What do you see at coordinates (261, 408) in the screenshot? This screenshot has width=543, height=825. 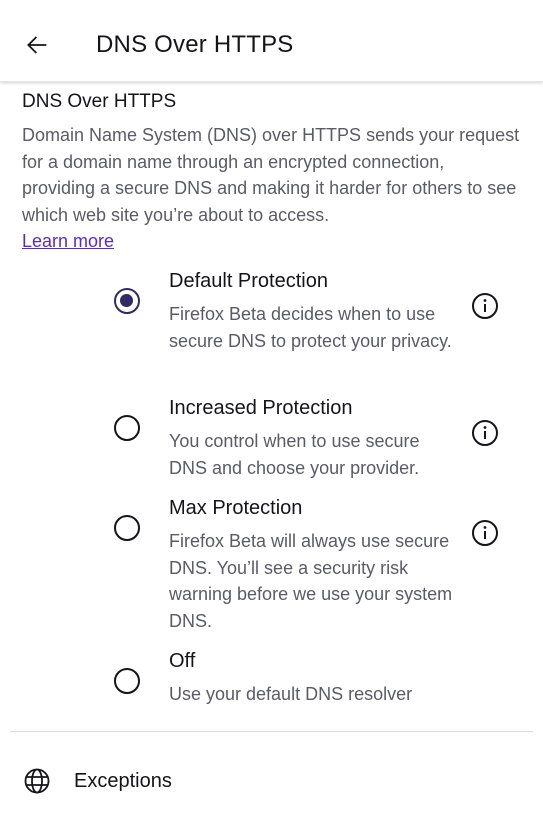 I see `option-title: Increased Protection` at bounding box center [261, 408].